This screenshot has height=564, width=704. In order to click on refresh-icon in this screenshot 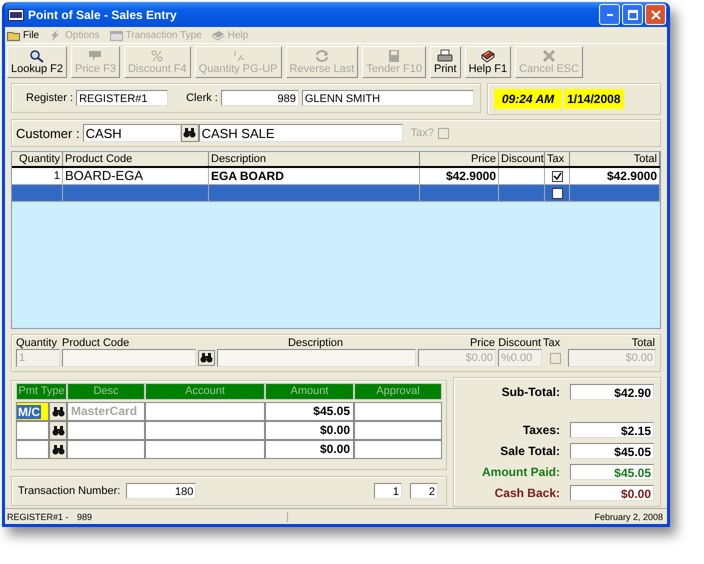, I will do `click(322, 56)`.